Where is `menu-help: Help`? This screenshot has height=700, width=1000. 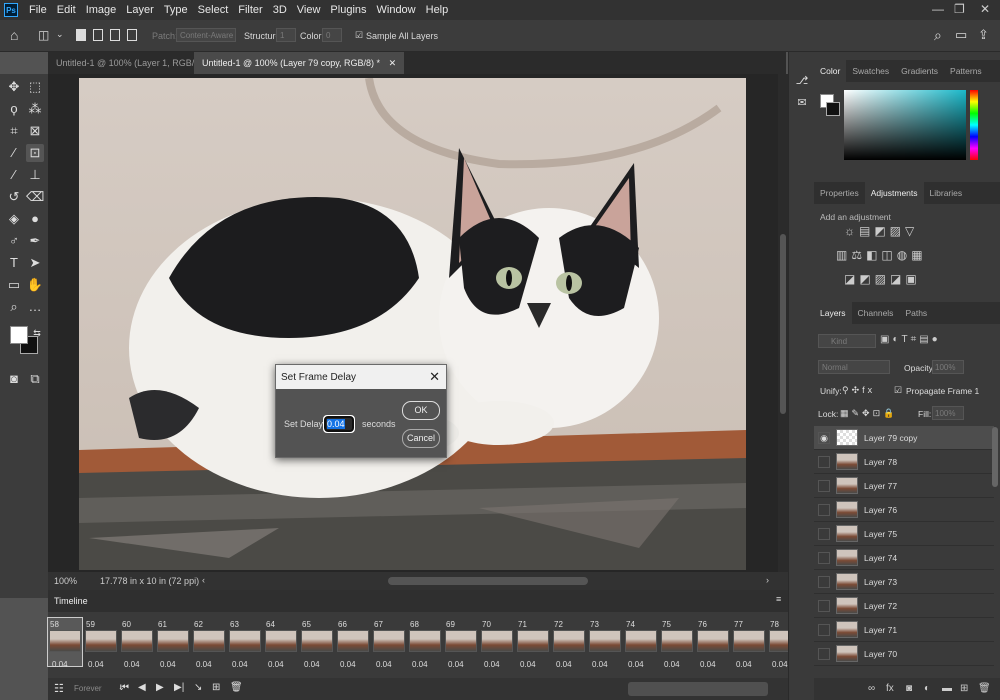 menu-help: Help is located at coordinates (437, 10).